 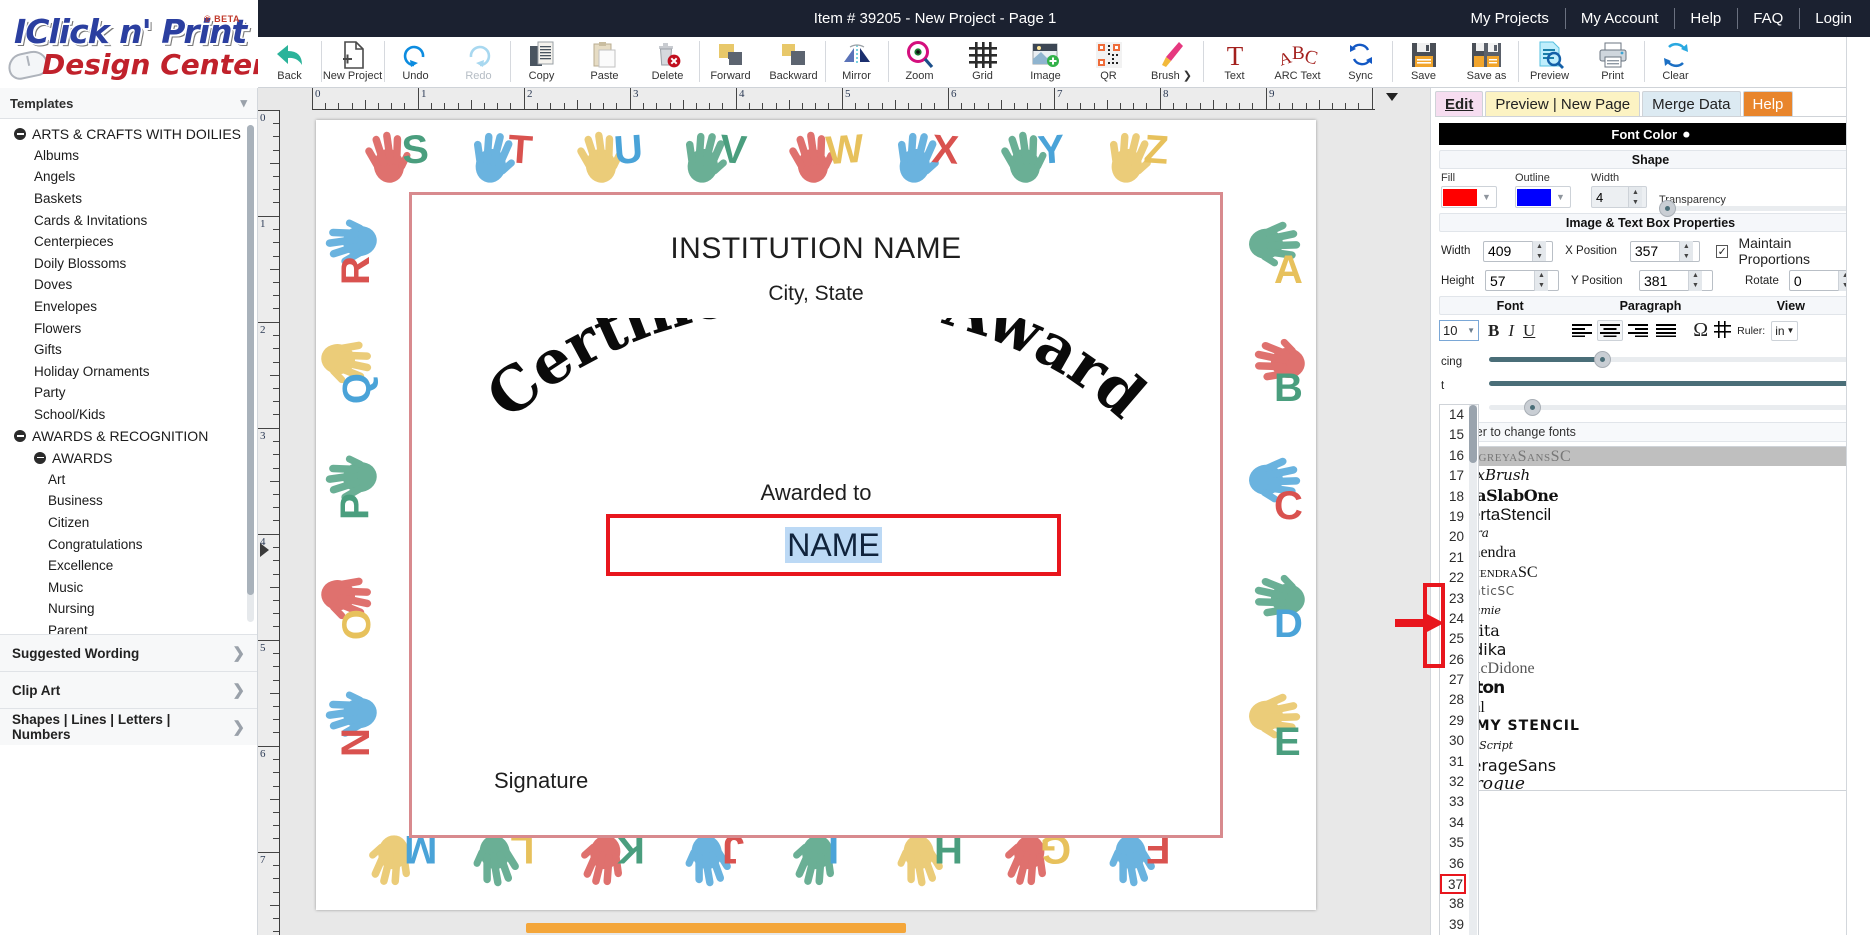 What do you see at coordinates (1650, 782) in the screenshot?
I see `font-option-baroque: Baroque` at bounding box center [1650, 782].